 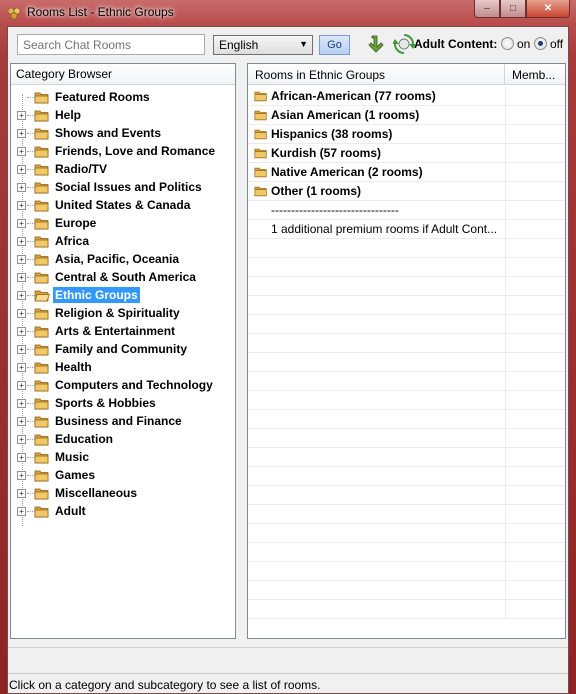 What do you see at coordinates (123, 97) in the screenshot?
I see `tree-item: Featured Rooms` at bounding box center [123, 97].